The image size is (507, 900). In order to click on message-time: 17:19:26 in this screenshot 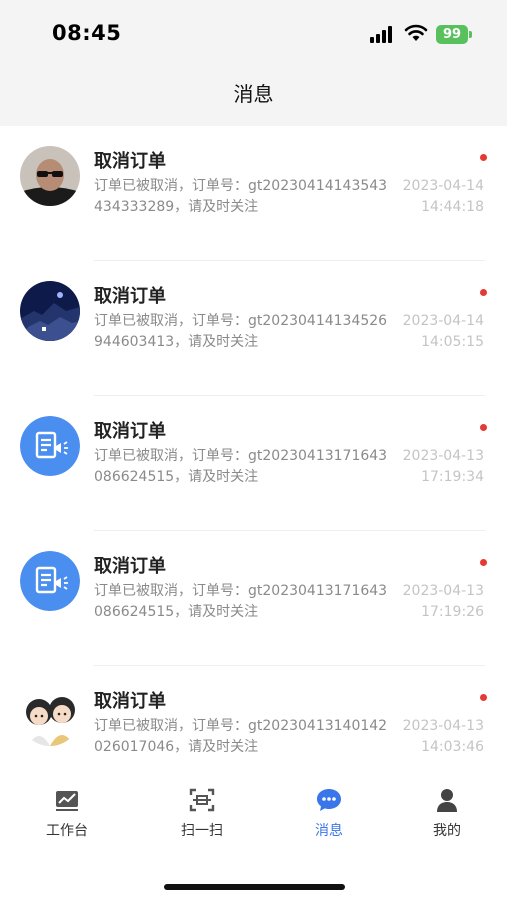, I will do `click(452, 612)`.